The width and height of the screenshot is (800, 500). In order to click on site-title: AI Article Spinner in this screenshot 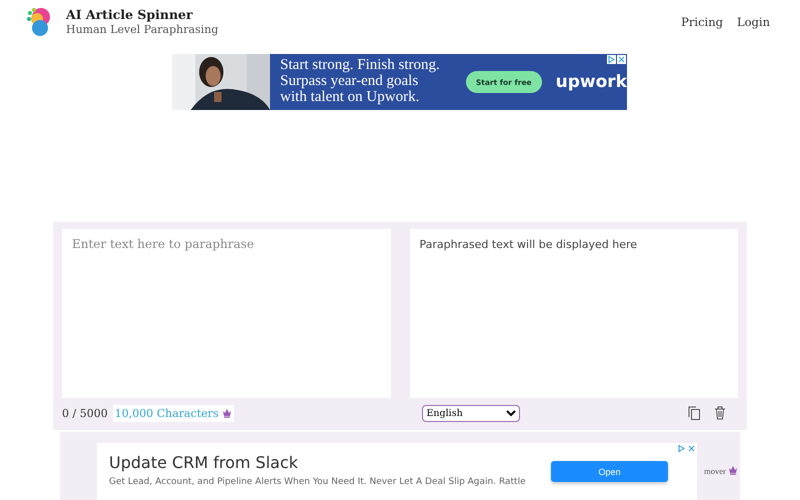, I will do `click(130, 15)`.